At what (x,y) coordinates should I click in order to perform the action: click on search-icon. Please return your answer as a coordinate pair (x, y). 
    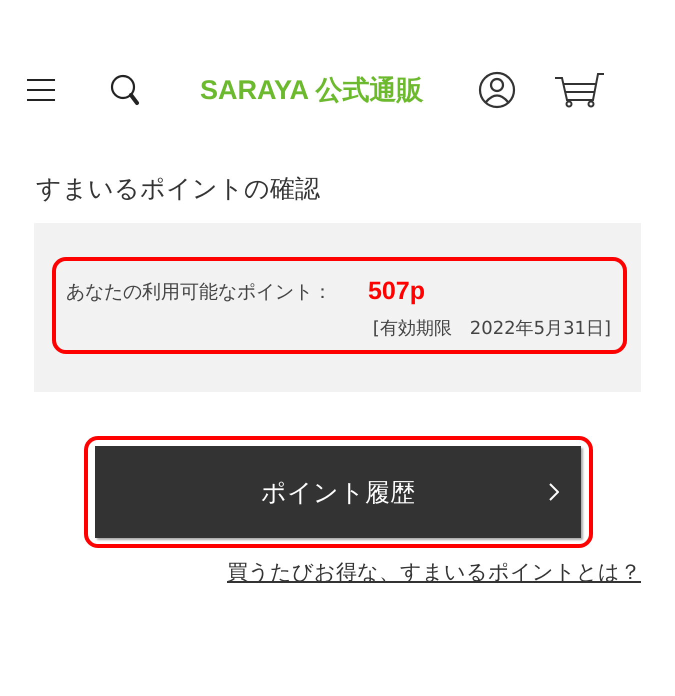
    Looking at the image, I should click on (125, 90).